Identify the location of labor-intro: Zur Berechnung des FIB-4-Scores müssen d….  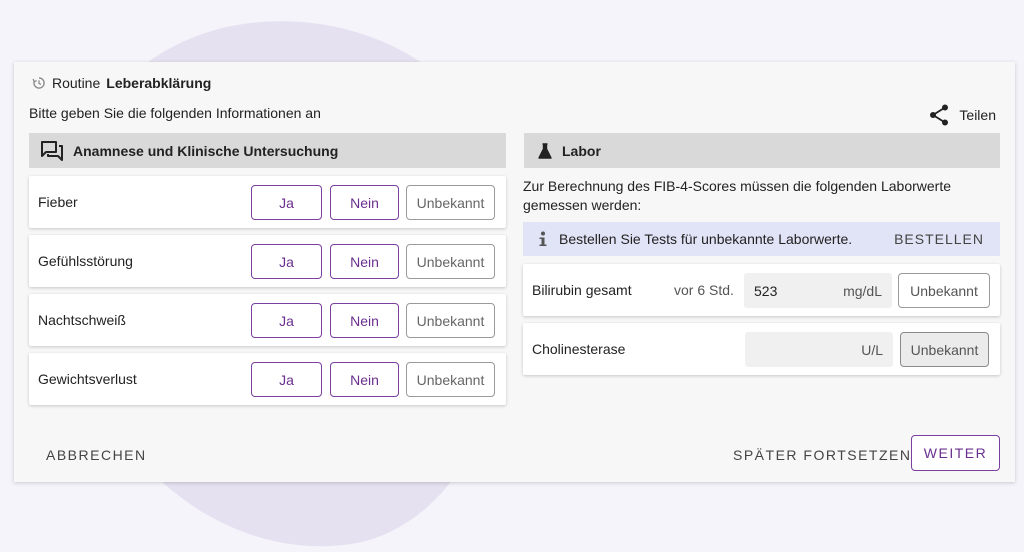
(737, 195).